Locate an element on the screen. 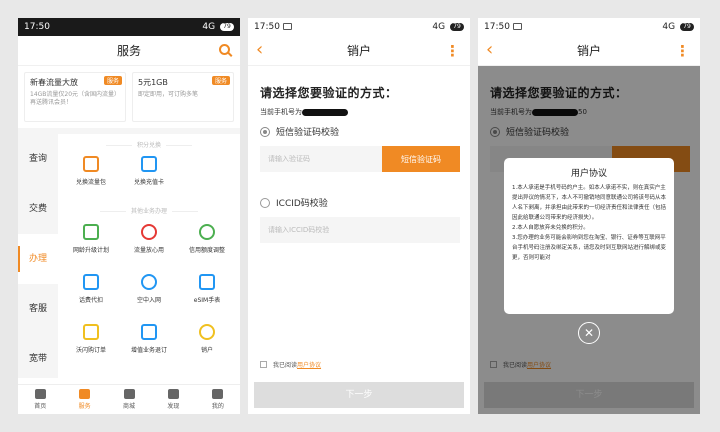  bottom-tab-bar: 首页 服务 商城 发现 我的 is located at coordinates (129, 399).